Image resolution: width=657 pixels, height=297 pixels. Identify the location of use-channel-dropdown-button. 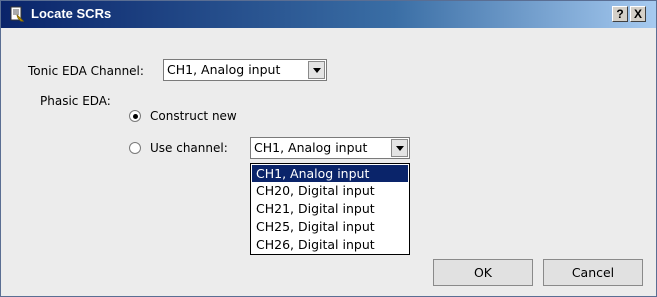
(399, 148).